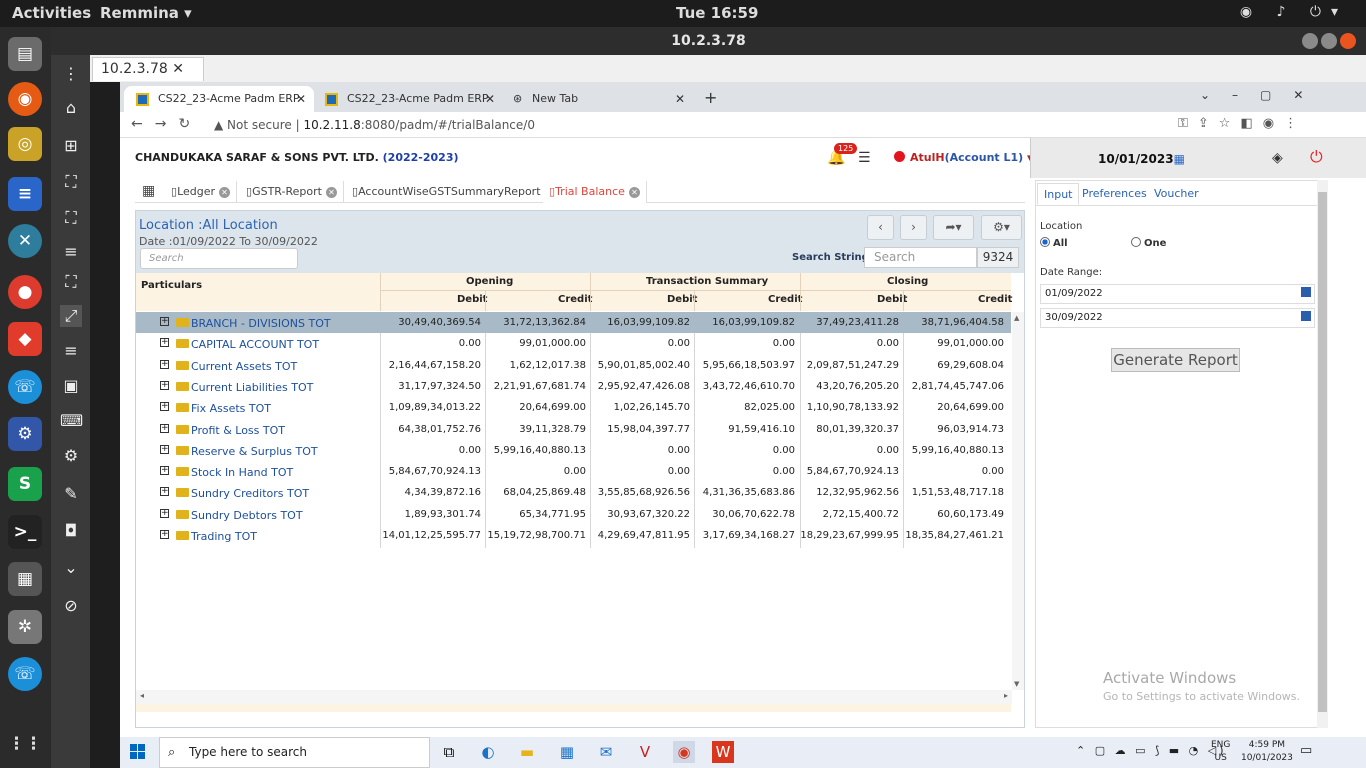 Image resolution: width=1366 pixels, height=768 pixels. I want to click on tools-icon: ✲, so click(25, 627).